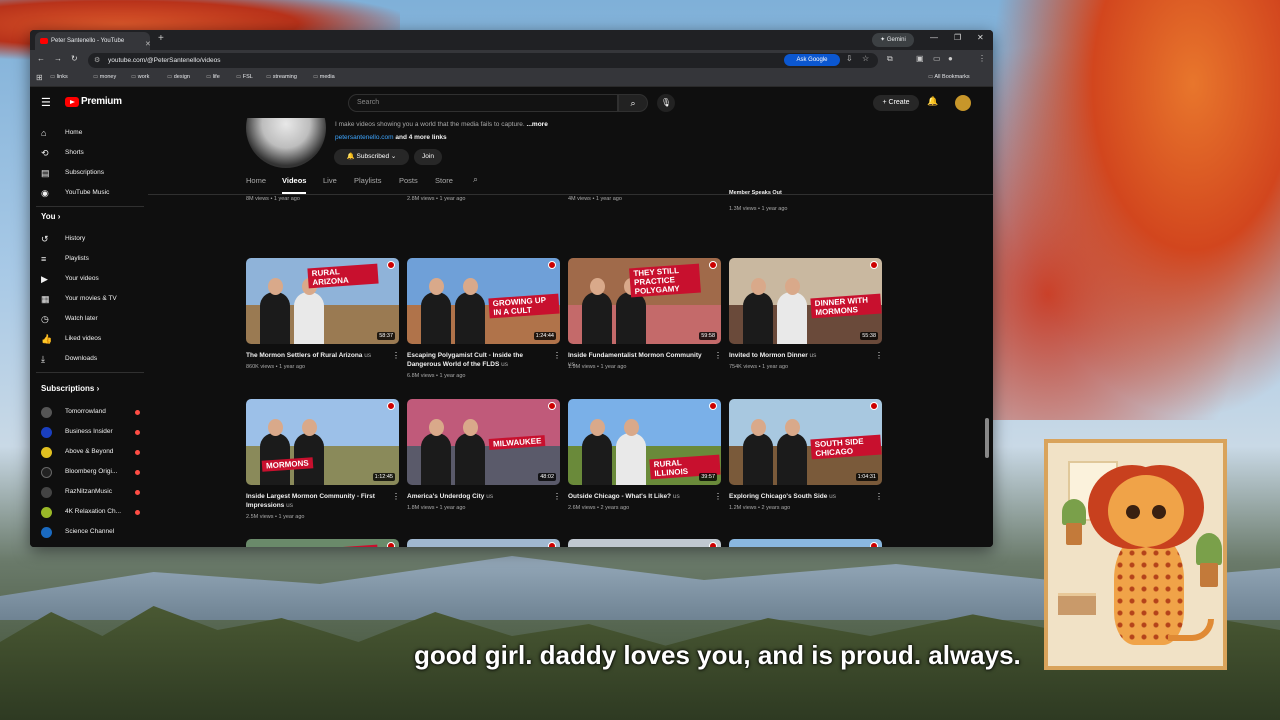  Describe the element at coordinates (93, 412) in the screenshot. I see `sidebar-item-subscription: Tomorrowland` at that location.